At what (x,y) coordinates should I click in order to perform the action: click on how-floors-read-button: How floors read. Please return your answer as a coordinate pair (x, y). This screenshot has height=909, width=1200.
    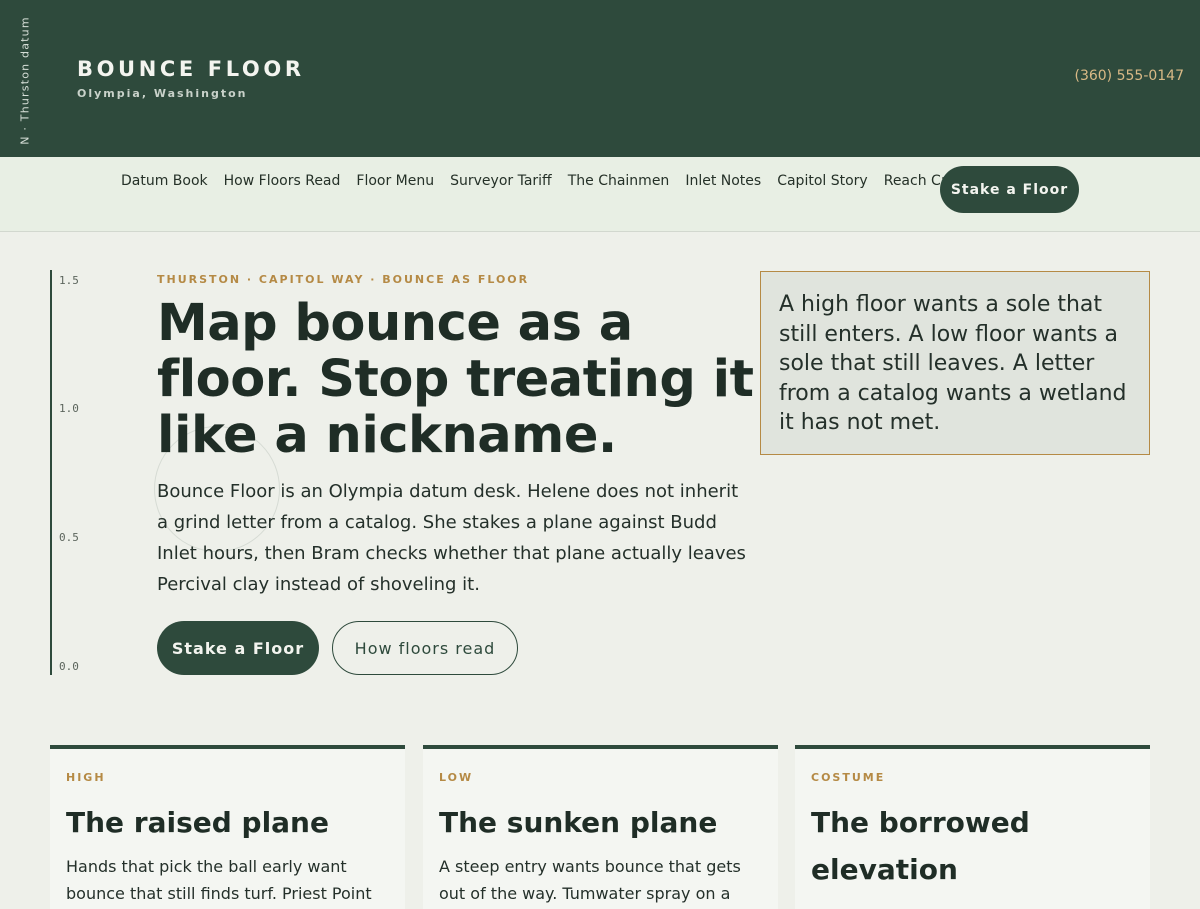
    Looking at the image, I should click on (425, 648).